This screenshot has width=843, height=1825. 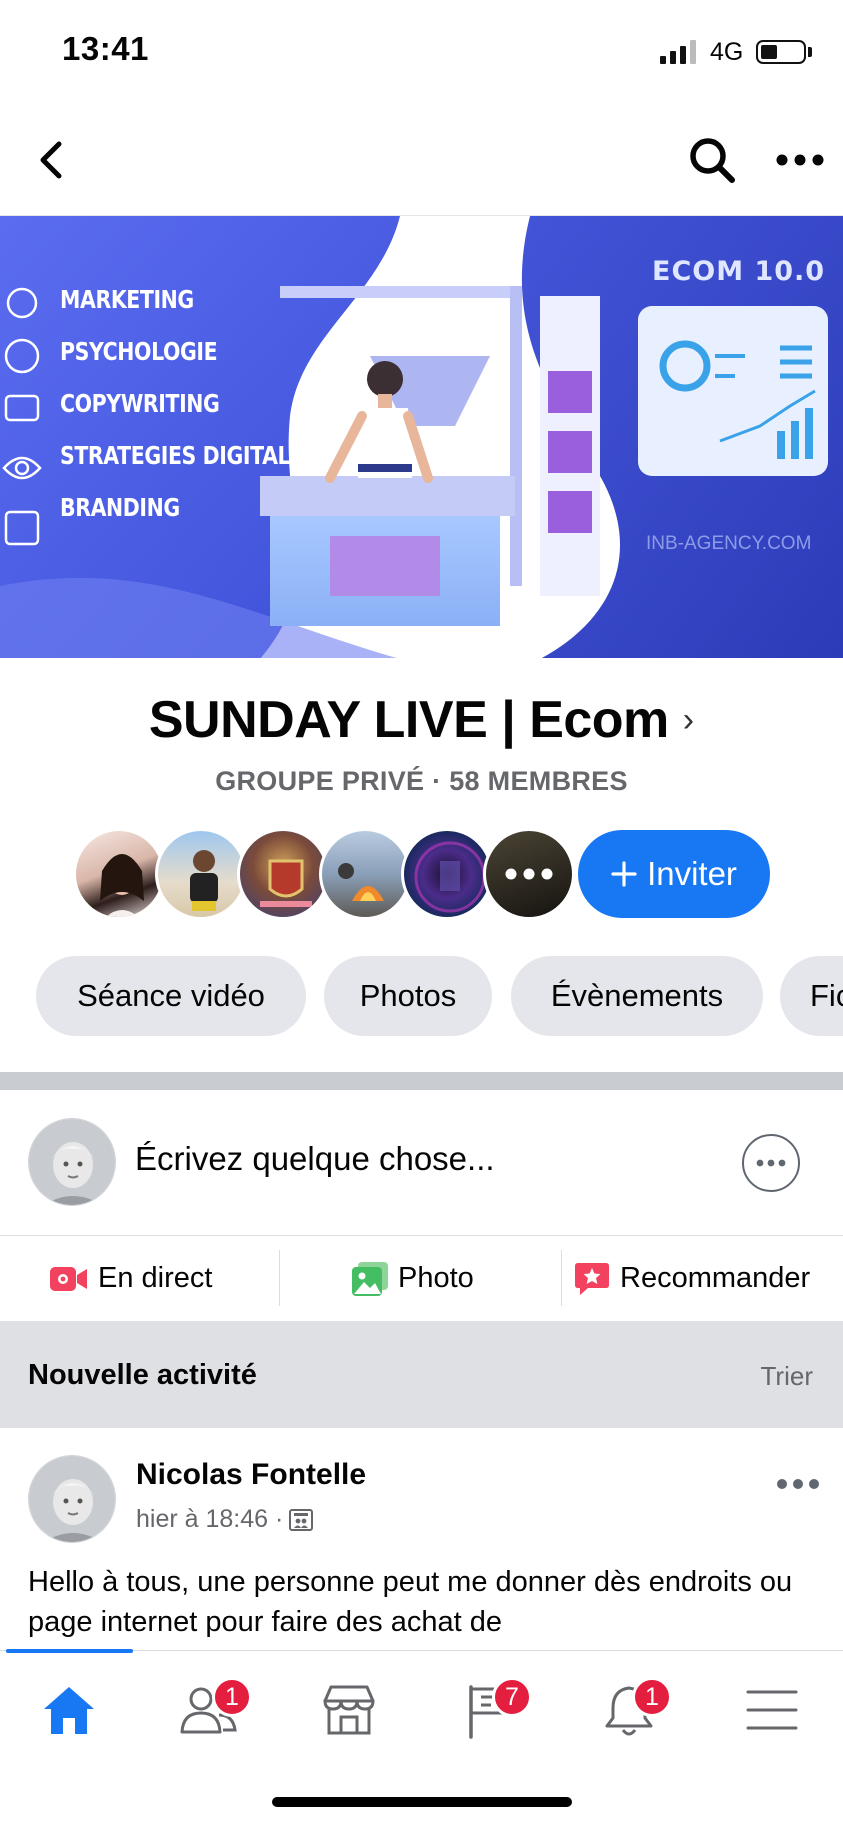 I want to click on user-avatar, so click(x=72, y=1162).